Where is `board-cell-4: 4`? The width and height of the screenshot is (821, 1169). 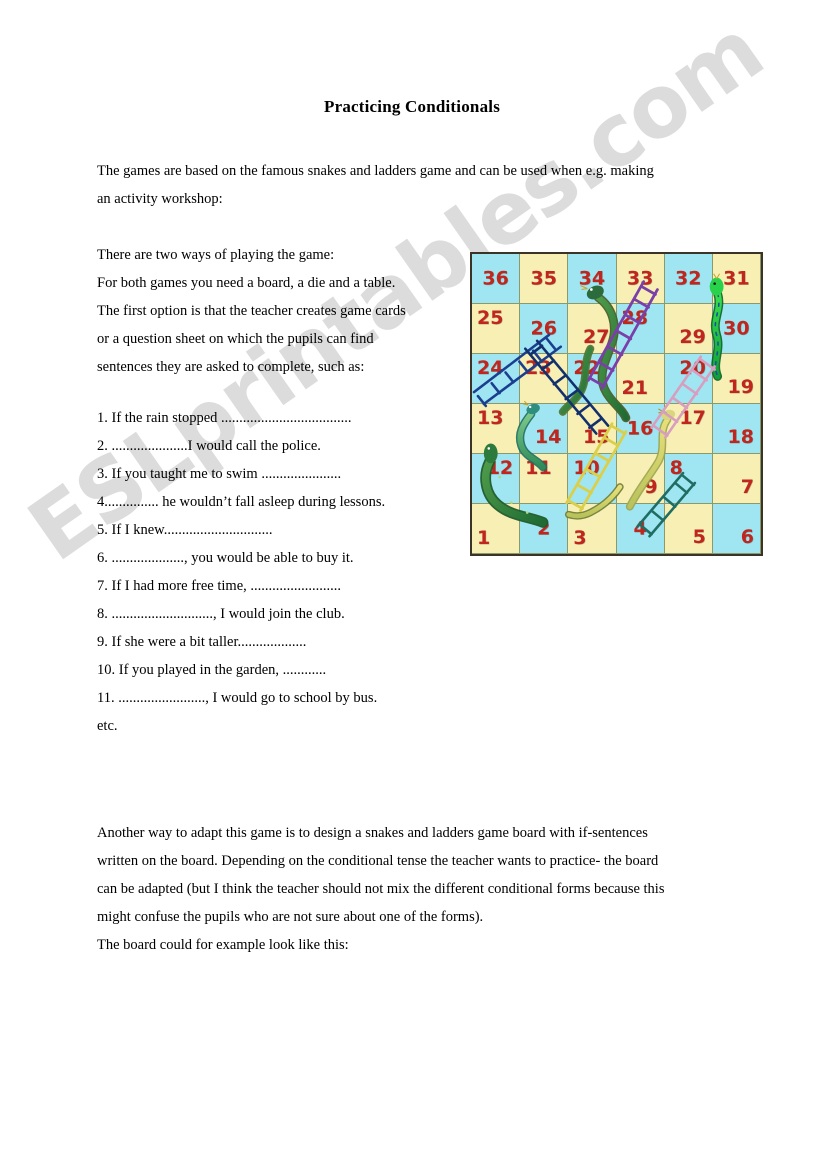 board-cell-4: 4 is located at coordinates (640, 529).